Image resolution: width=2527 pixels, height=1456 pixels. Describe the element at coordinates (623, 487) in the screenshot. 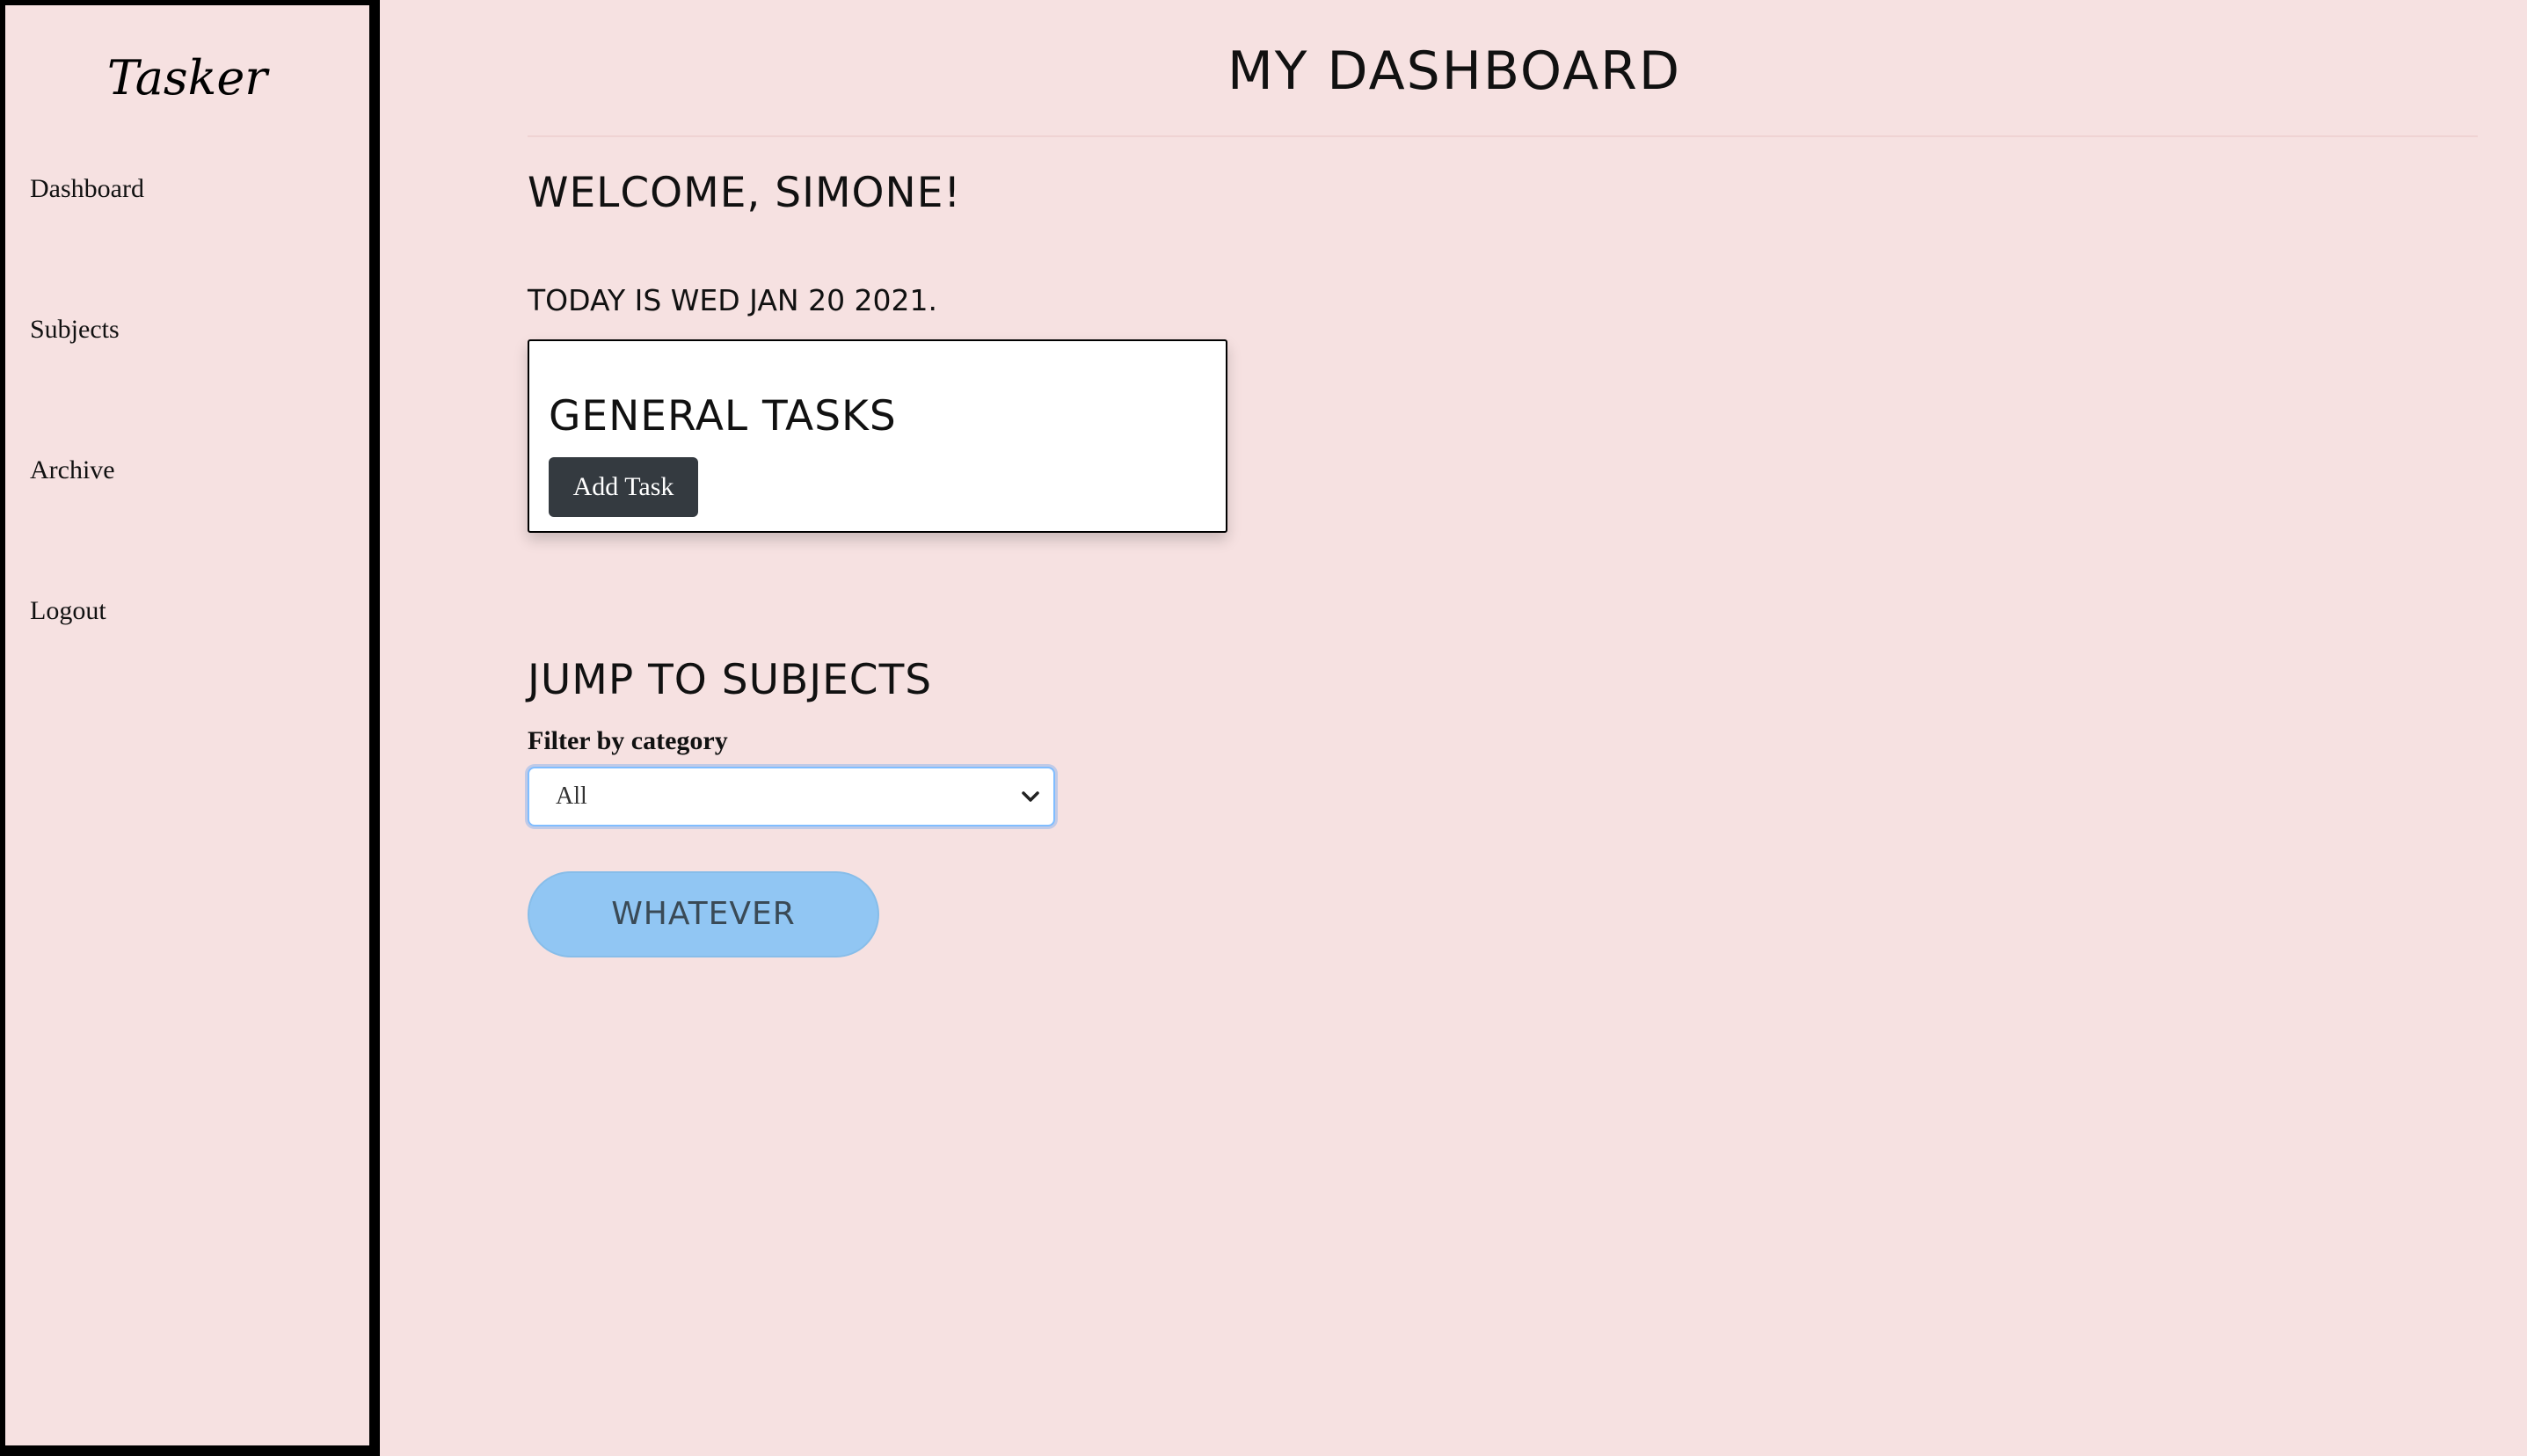

I see `add-task-button: Add Task` at that location.